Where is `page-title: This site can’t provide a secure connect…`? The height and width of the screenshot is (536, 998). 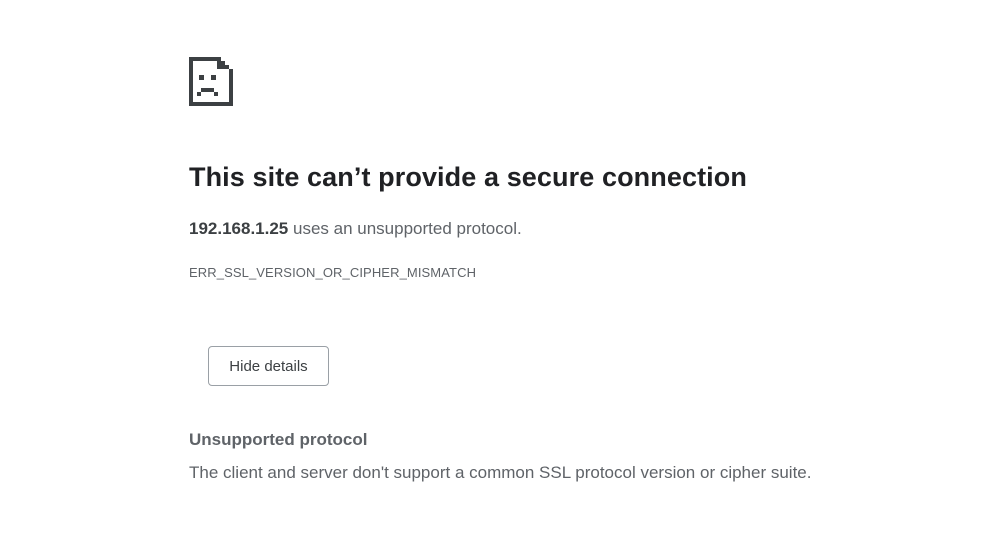 page-title: This site can’t provide a secure connect… is located at coordinates (468, 177).